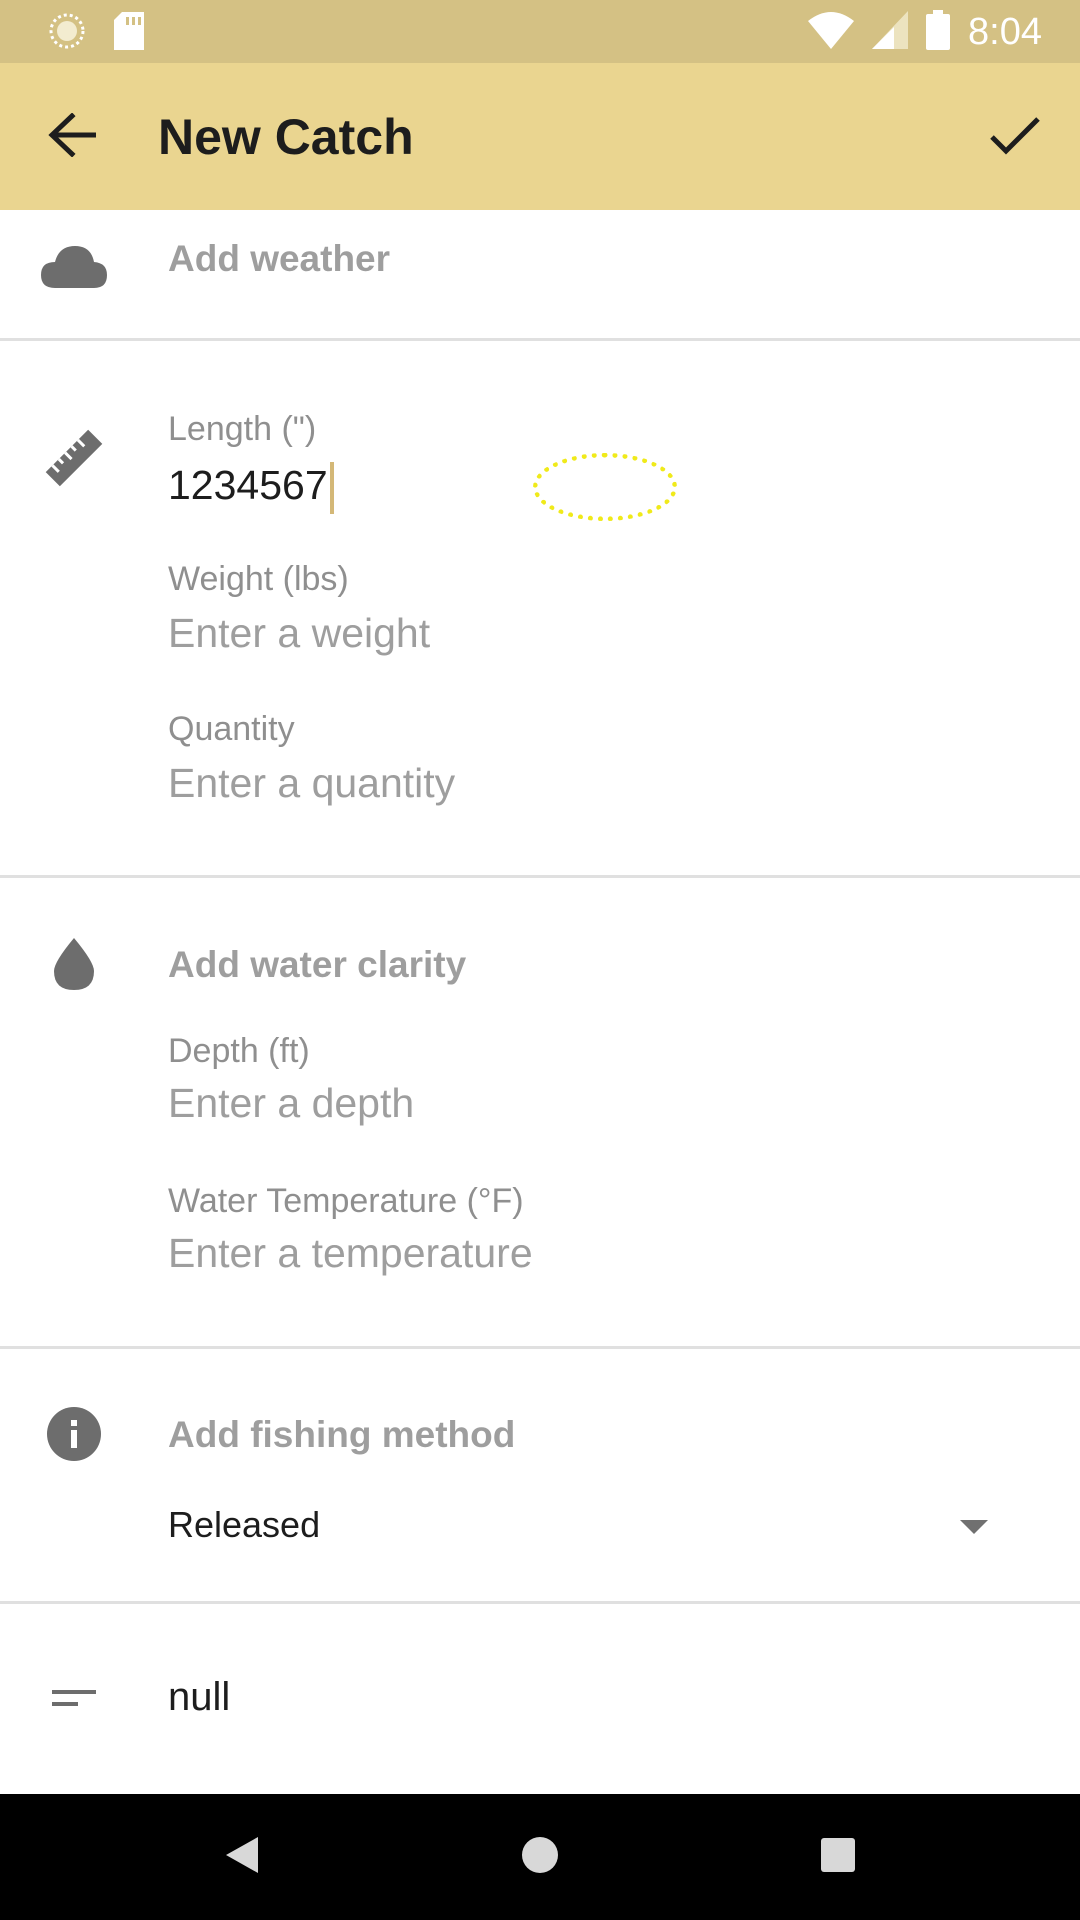 Image resolution: width=1080 pixels, height=1920 pixels. I want to click on nav-recents-icon, so click(838, 1857).